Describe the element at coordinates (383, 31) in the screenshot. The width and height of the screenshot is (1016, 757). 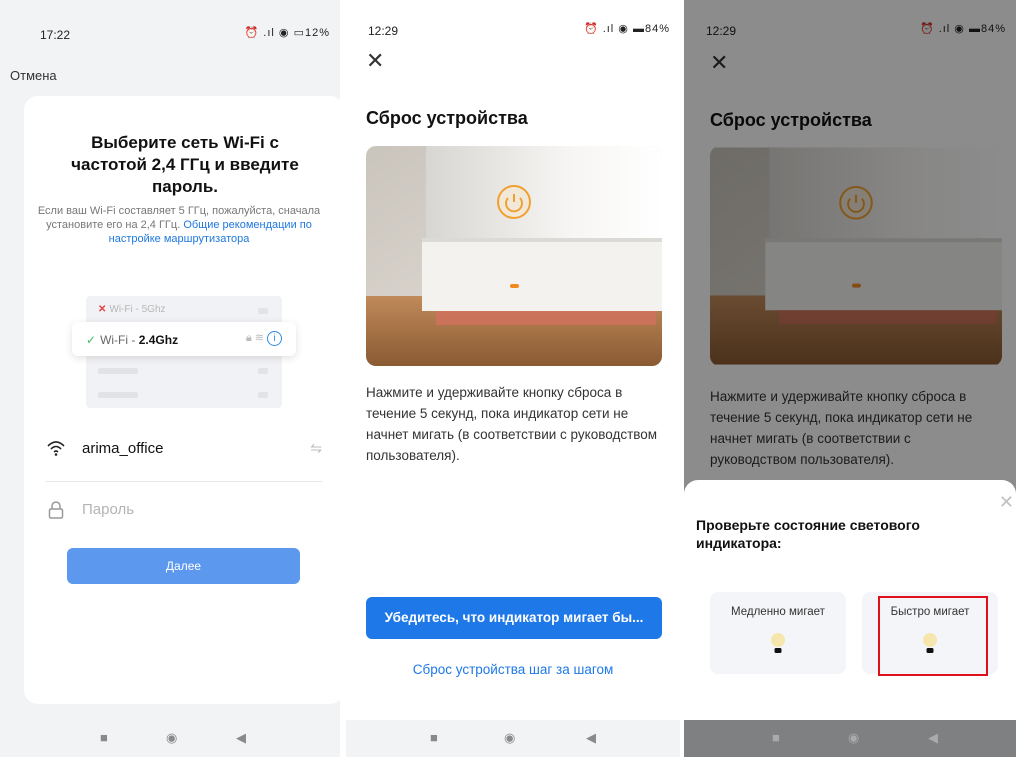
I see `status-time: 12:29` at that location.